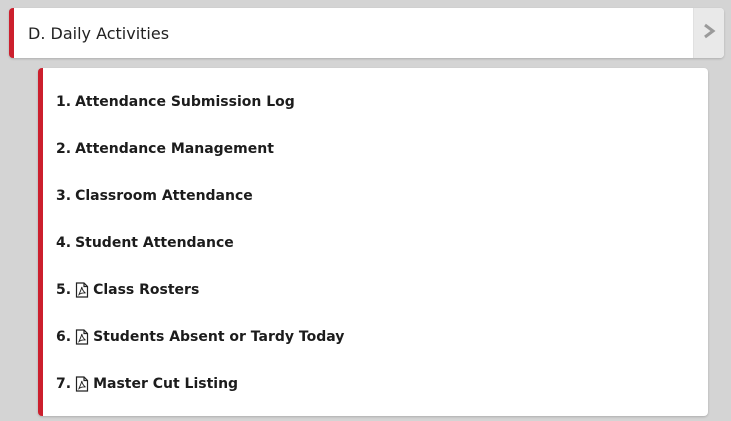 This screenshot has width=731, height=421. What do you see at coordinates (219, 337) in the screenshot?
I see `item-label: Students Absent or Tardy Today` at bounding box center [219, 337].